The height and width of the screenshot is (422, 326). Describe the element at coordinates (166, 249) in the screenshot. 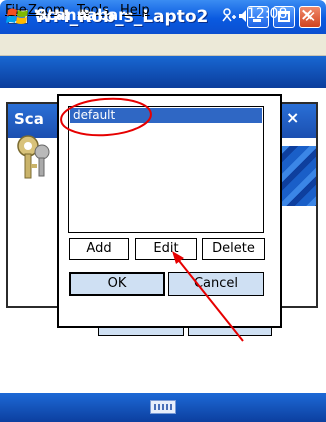

I see `edit-button: Edit` at that location.